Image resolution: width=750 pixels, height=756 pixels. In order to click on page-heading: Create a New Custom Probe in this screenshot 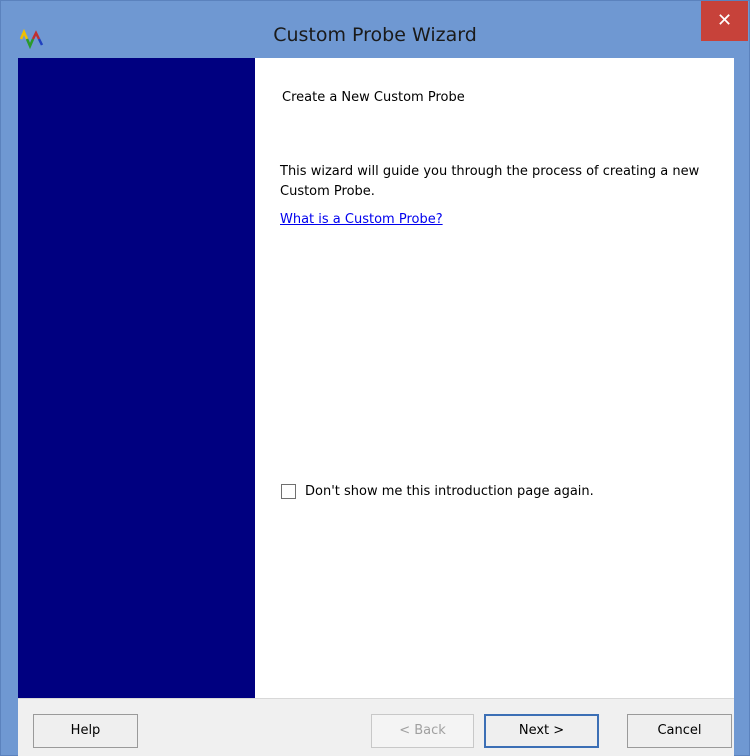, I will do `click(373, 97)`.